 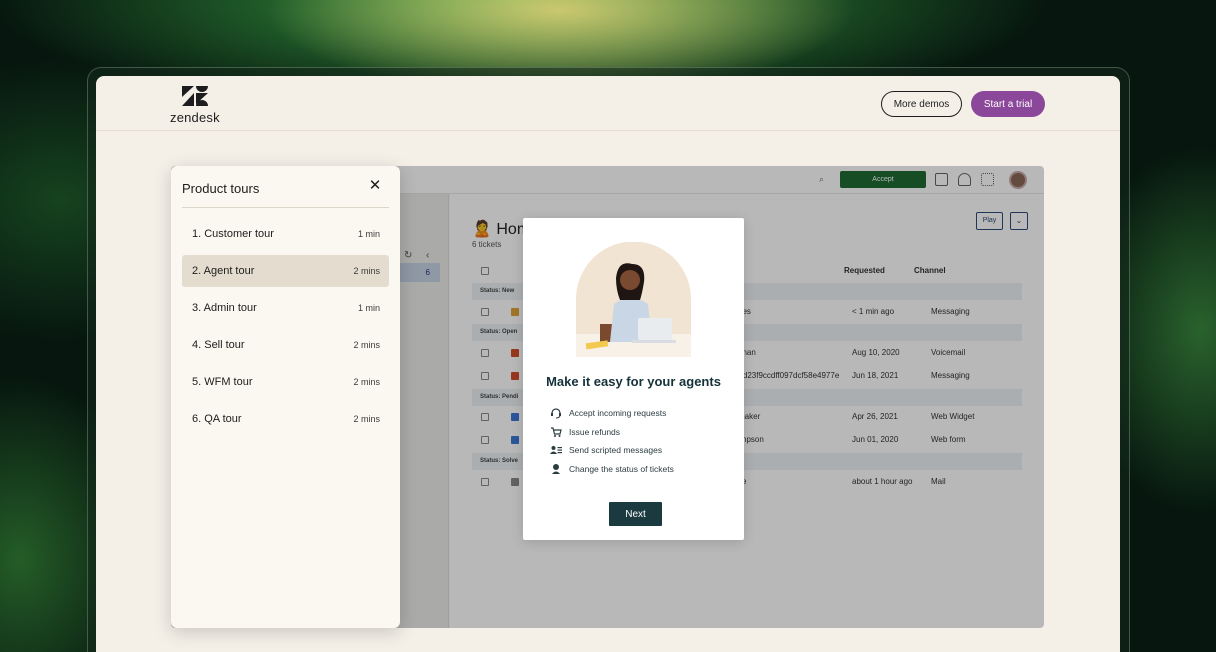 I want to click on next-button: Next, so click(x=635, y=514).